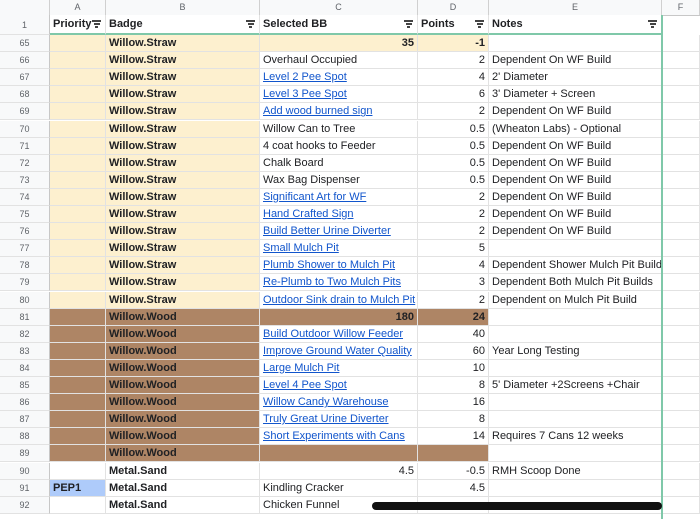  I want to click on item-link: Improve Ground Water Quality, so click(339, 351).